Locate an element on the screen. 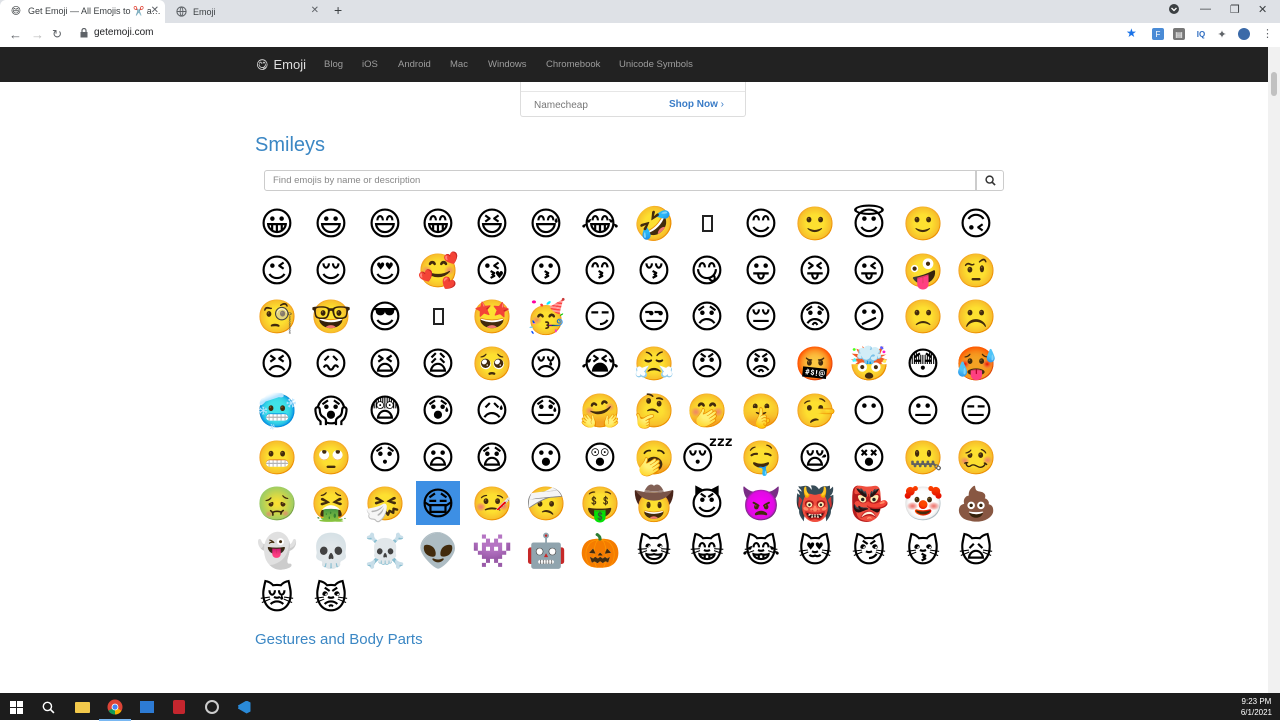  file-explorer-icon is located at coordinates (82, 707).